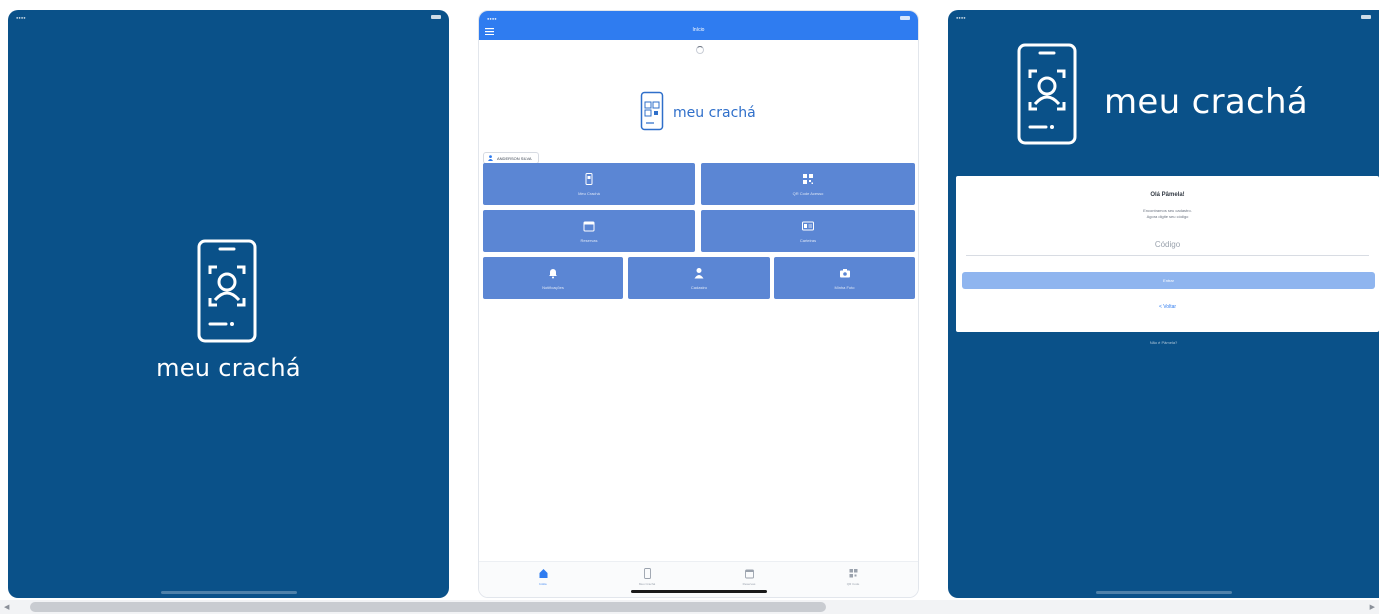  Describe the element at coordinates (844, 278) in the screenshot. I see `my-photo-button: Minha Foto` at that location.